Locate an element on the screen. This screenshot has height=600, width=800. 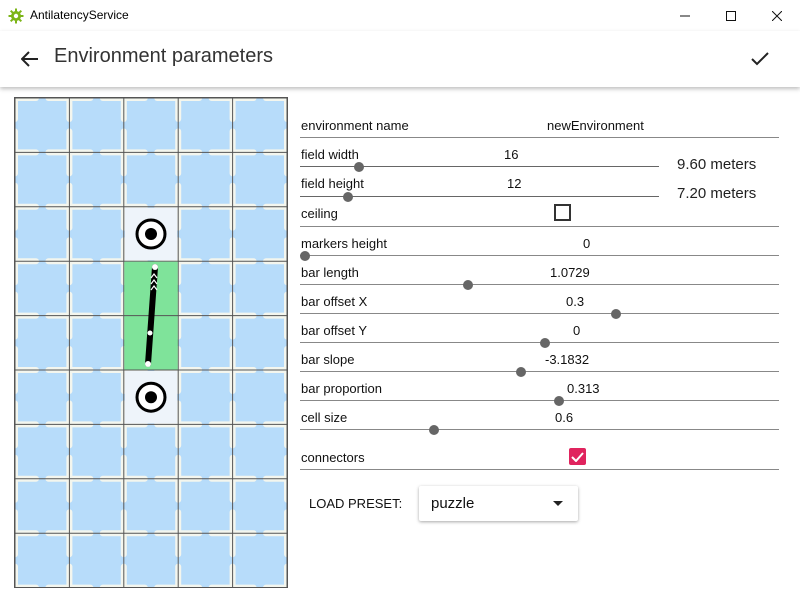
field-width-label: field width is located at coordinates (330, 154).